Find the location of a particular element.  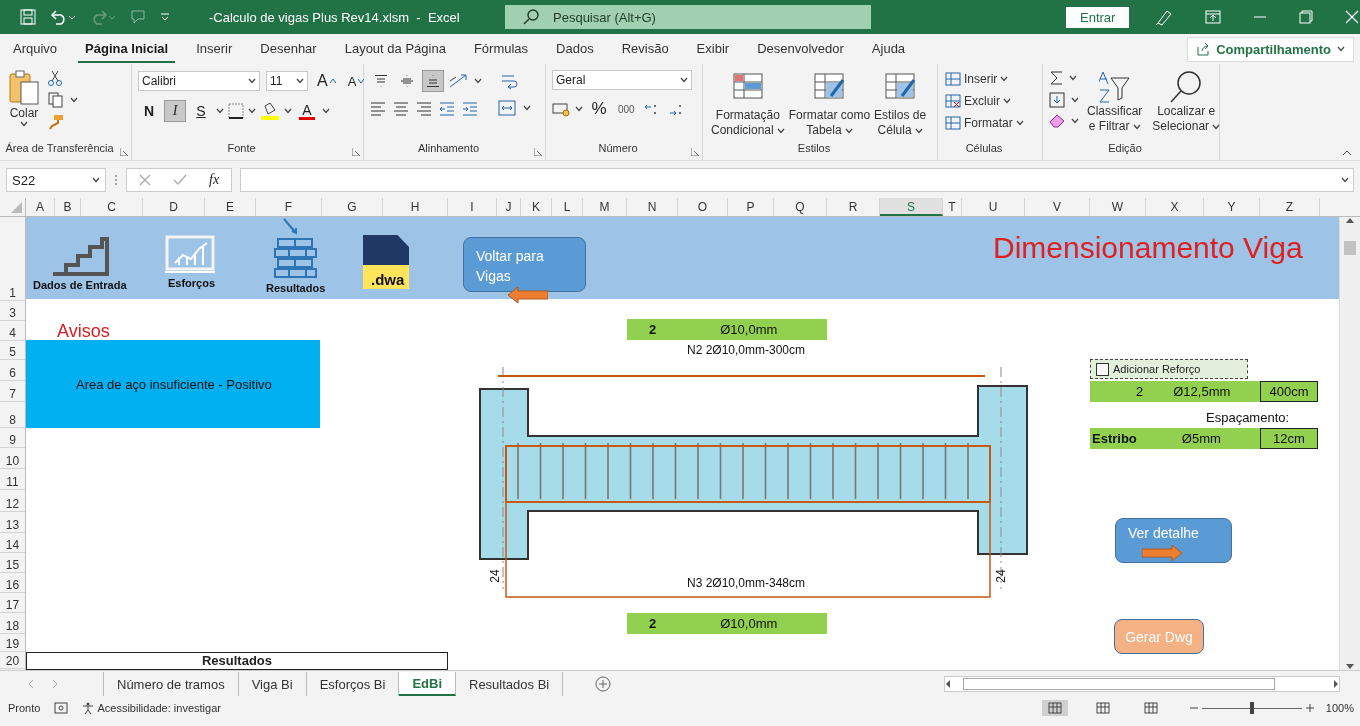

font-size-select: 11 is located at coordinates (287, 81).